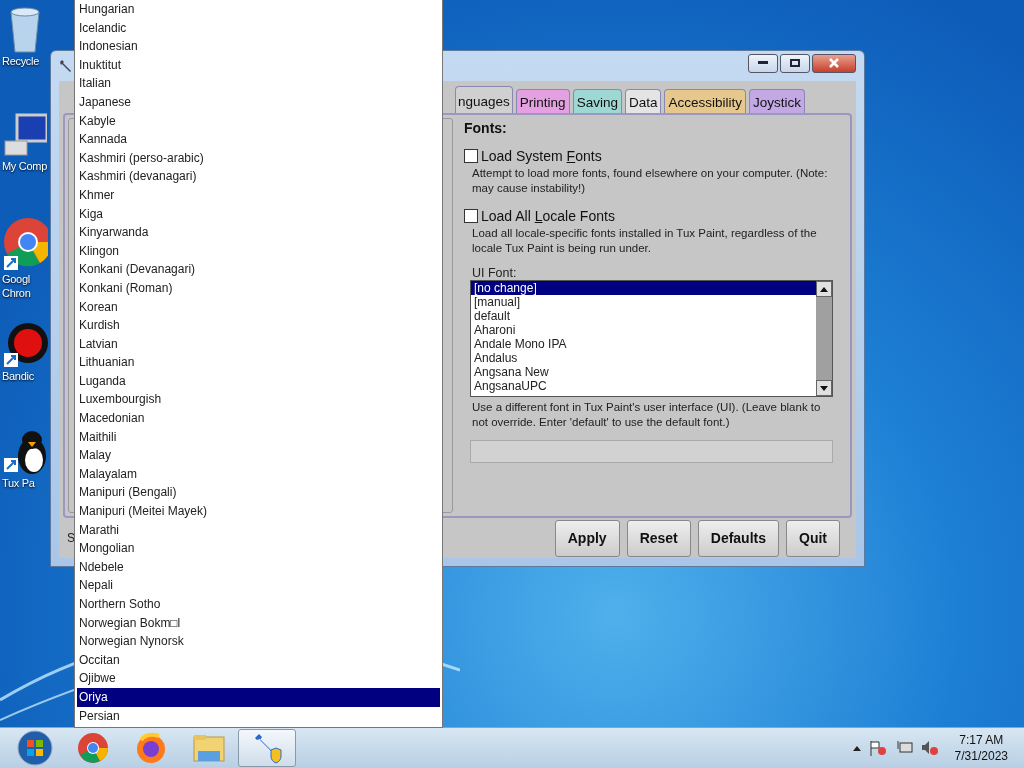 Image resolution: width=1024 pixels, height=768 pixels. Describe the element at coordinates (258, 65) in the screenshot. I see `language-option: Inuktitut` at that location.